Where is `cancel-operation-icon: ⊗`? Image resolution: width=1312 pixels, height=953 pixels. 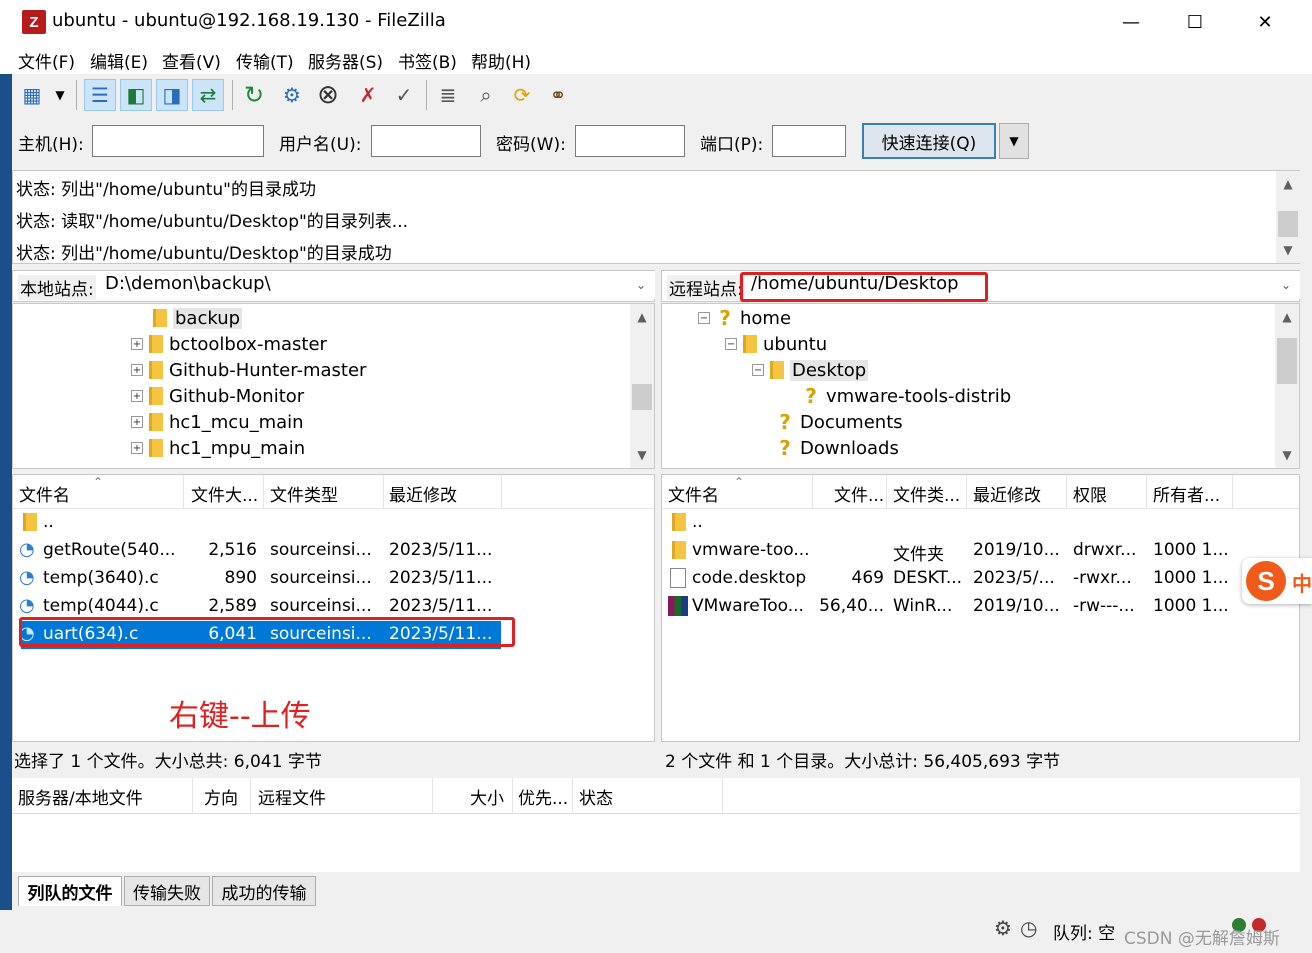
cancel-operation-icon: ⊗ is located at coordinates (328, 95).